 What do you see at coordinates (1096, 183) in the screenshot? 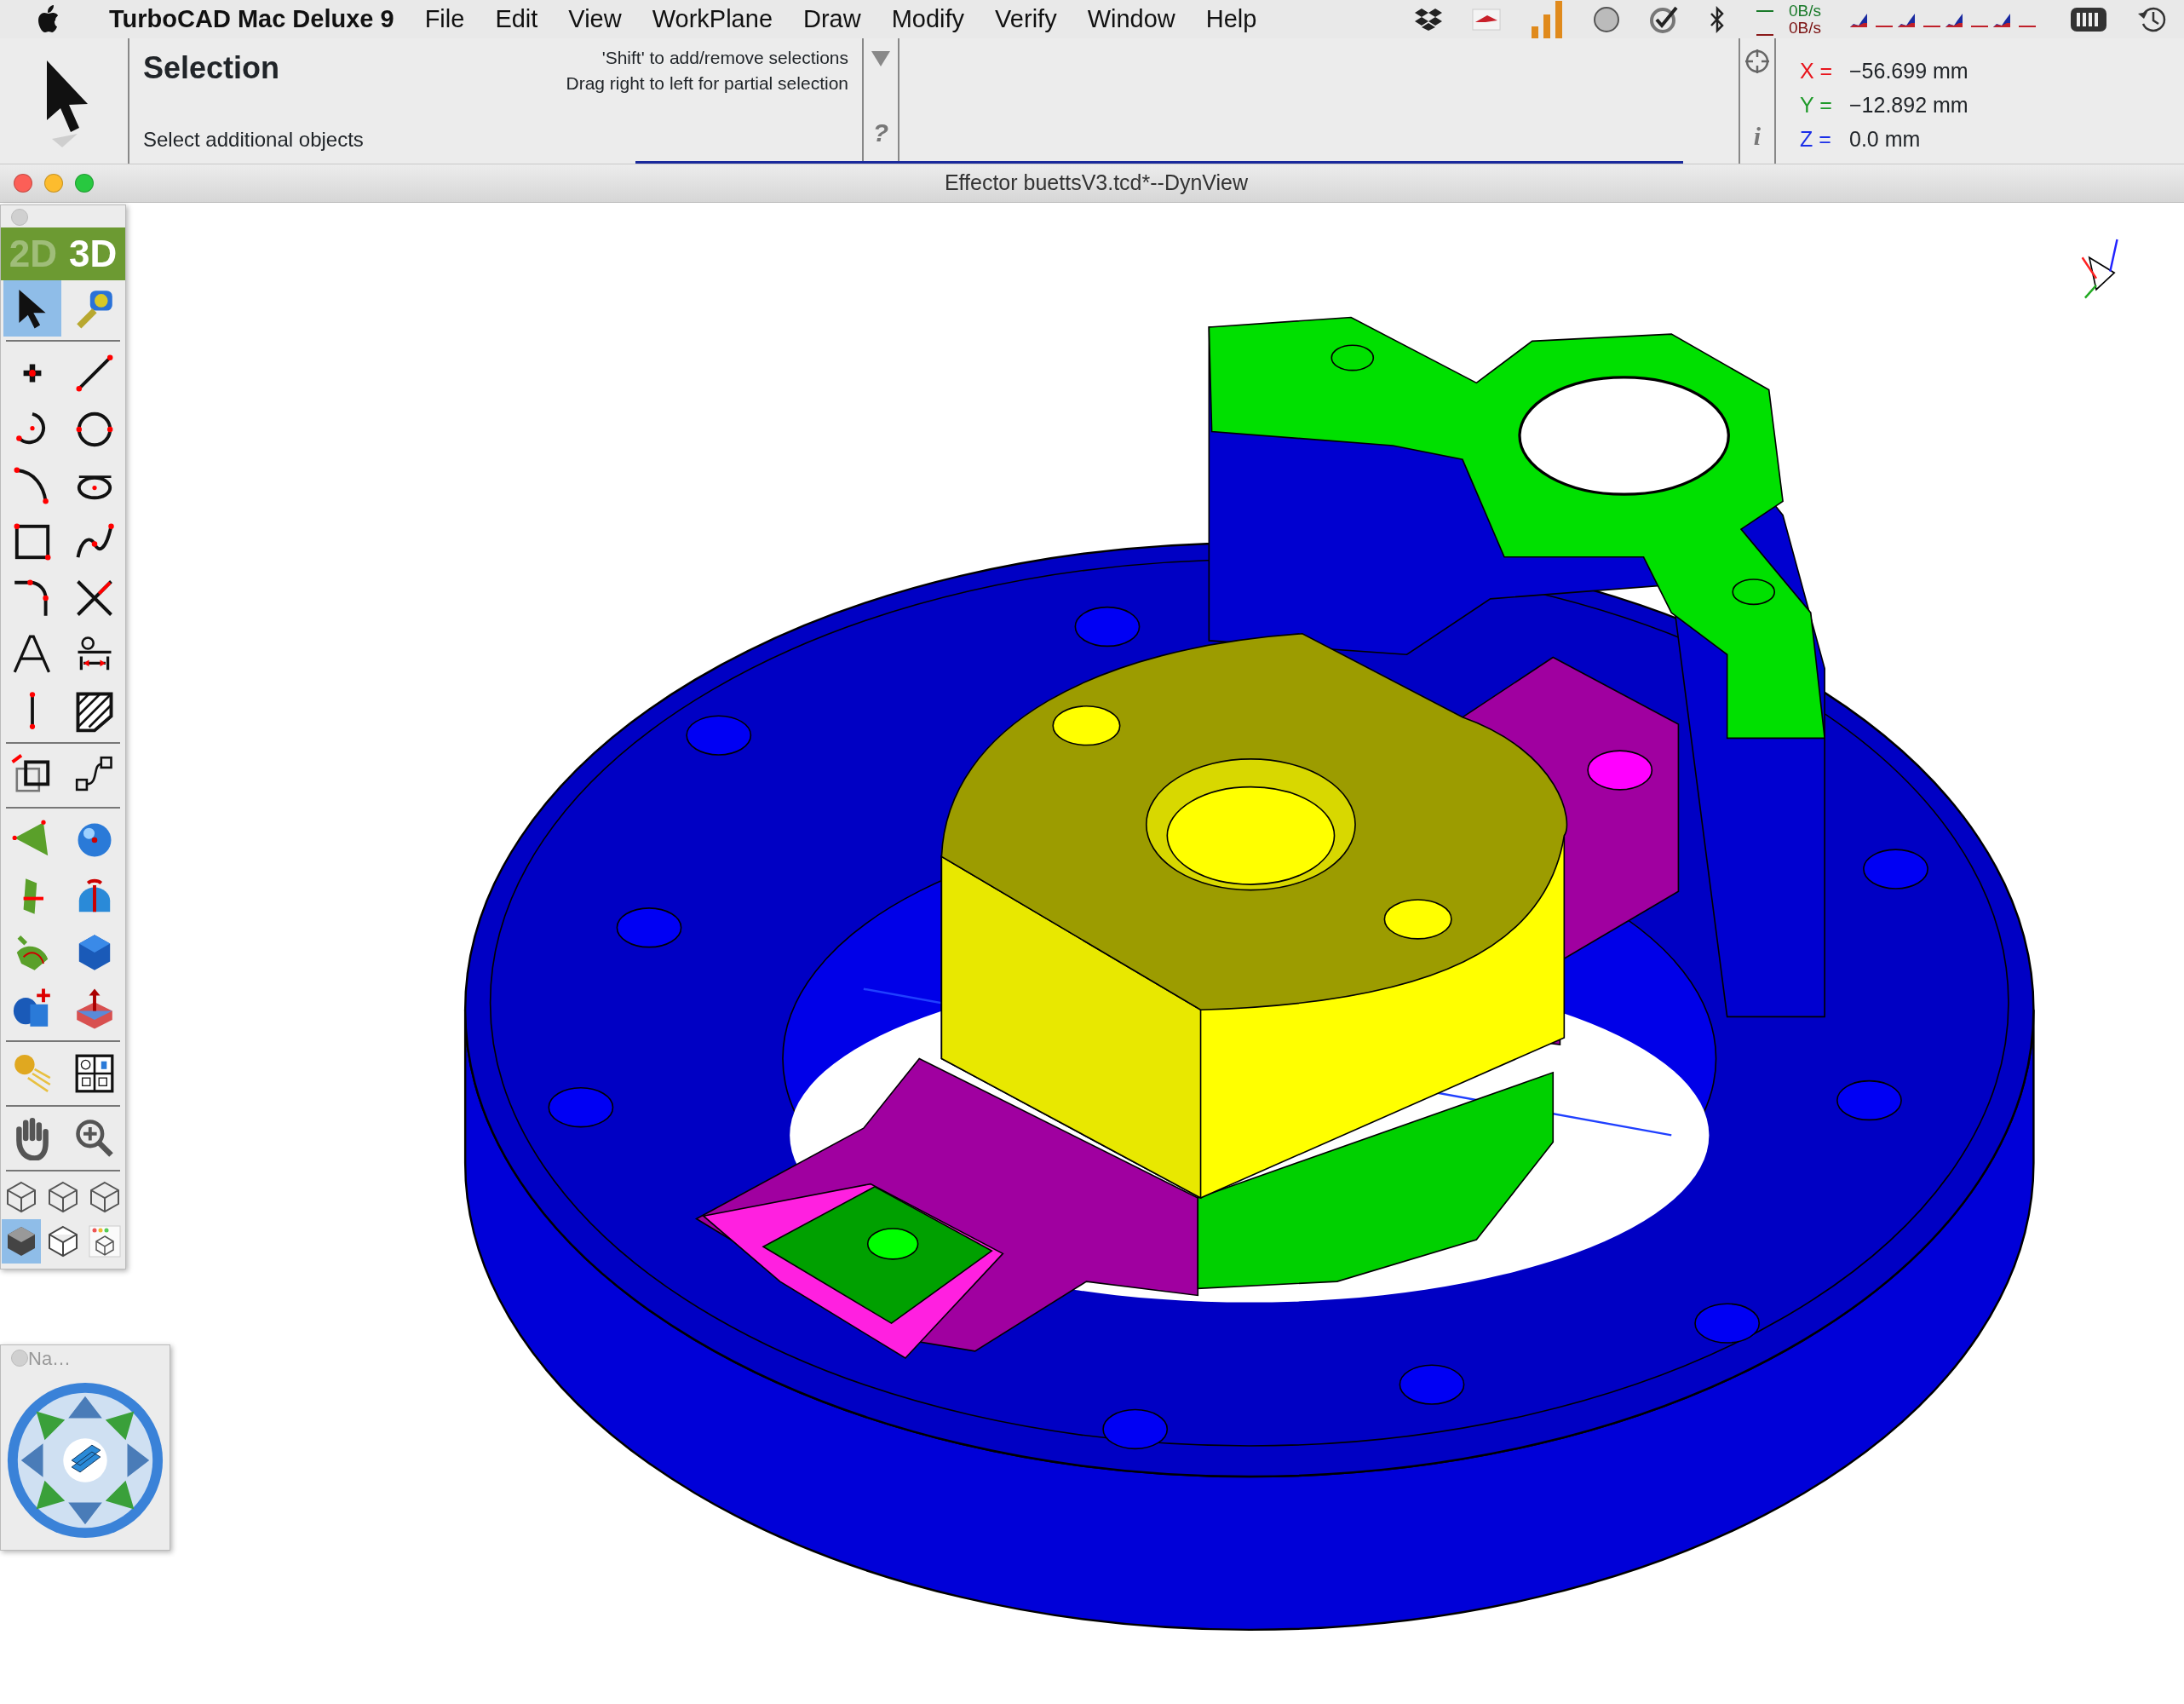
I see `window-title: Effector buettsV3.tcd*--DynView` at bounding box center [1096, 183].